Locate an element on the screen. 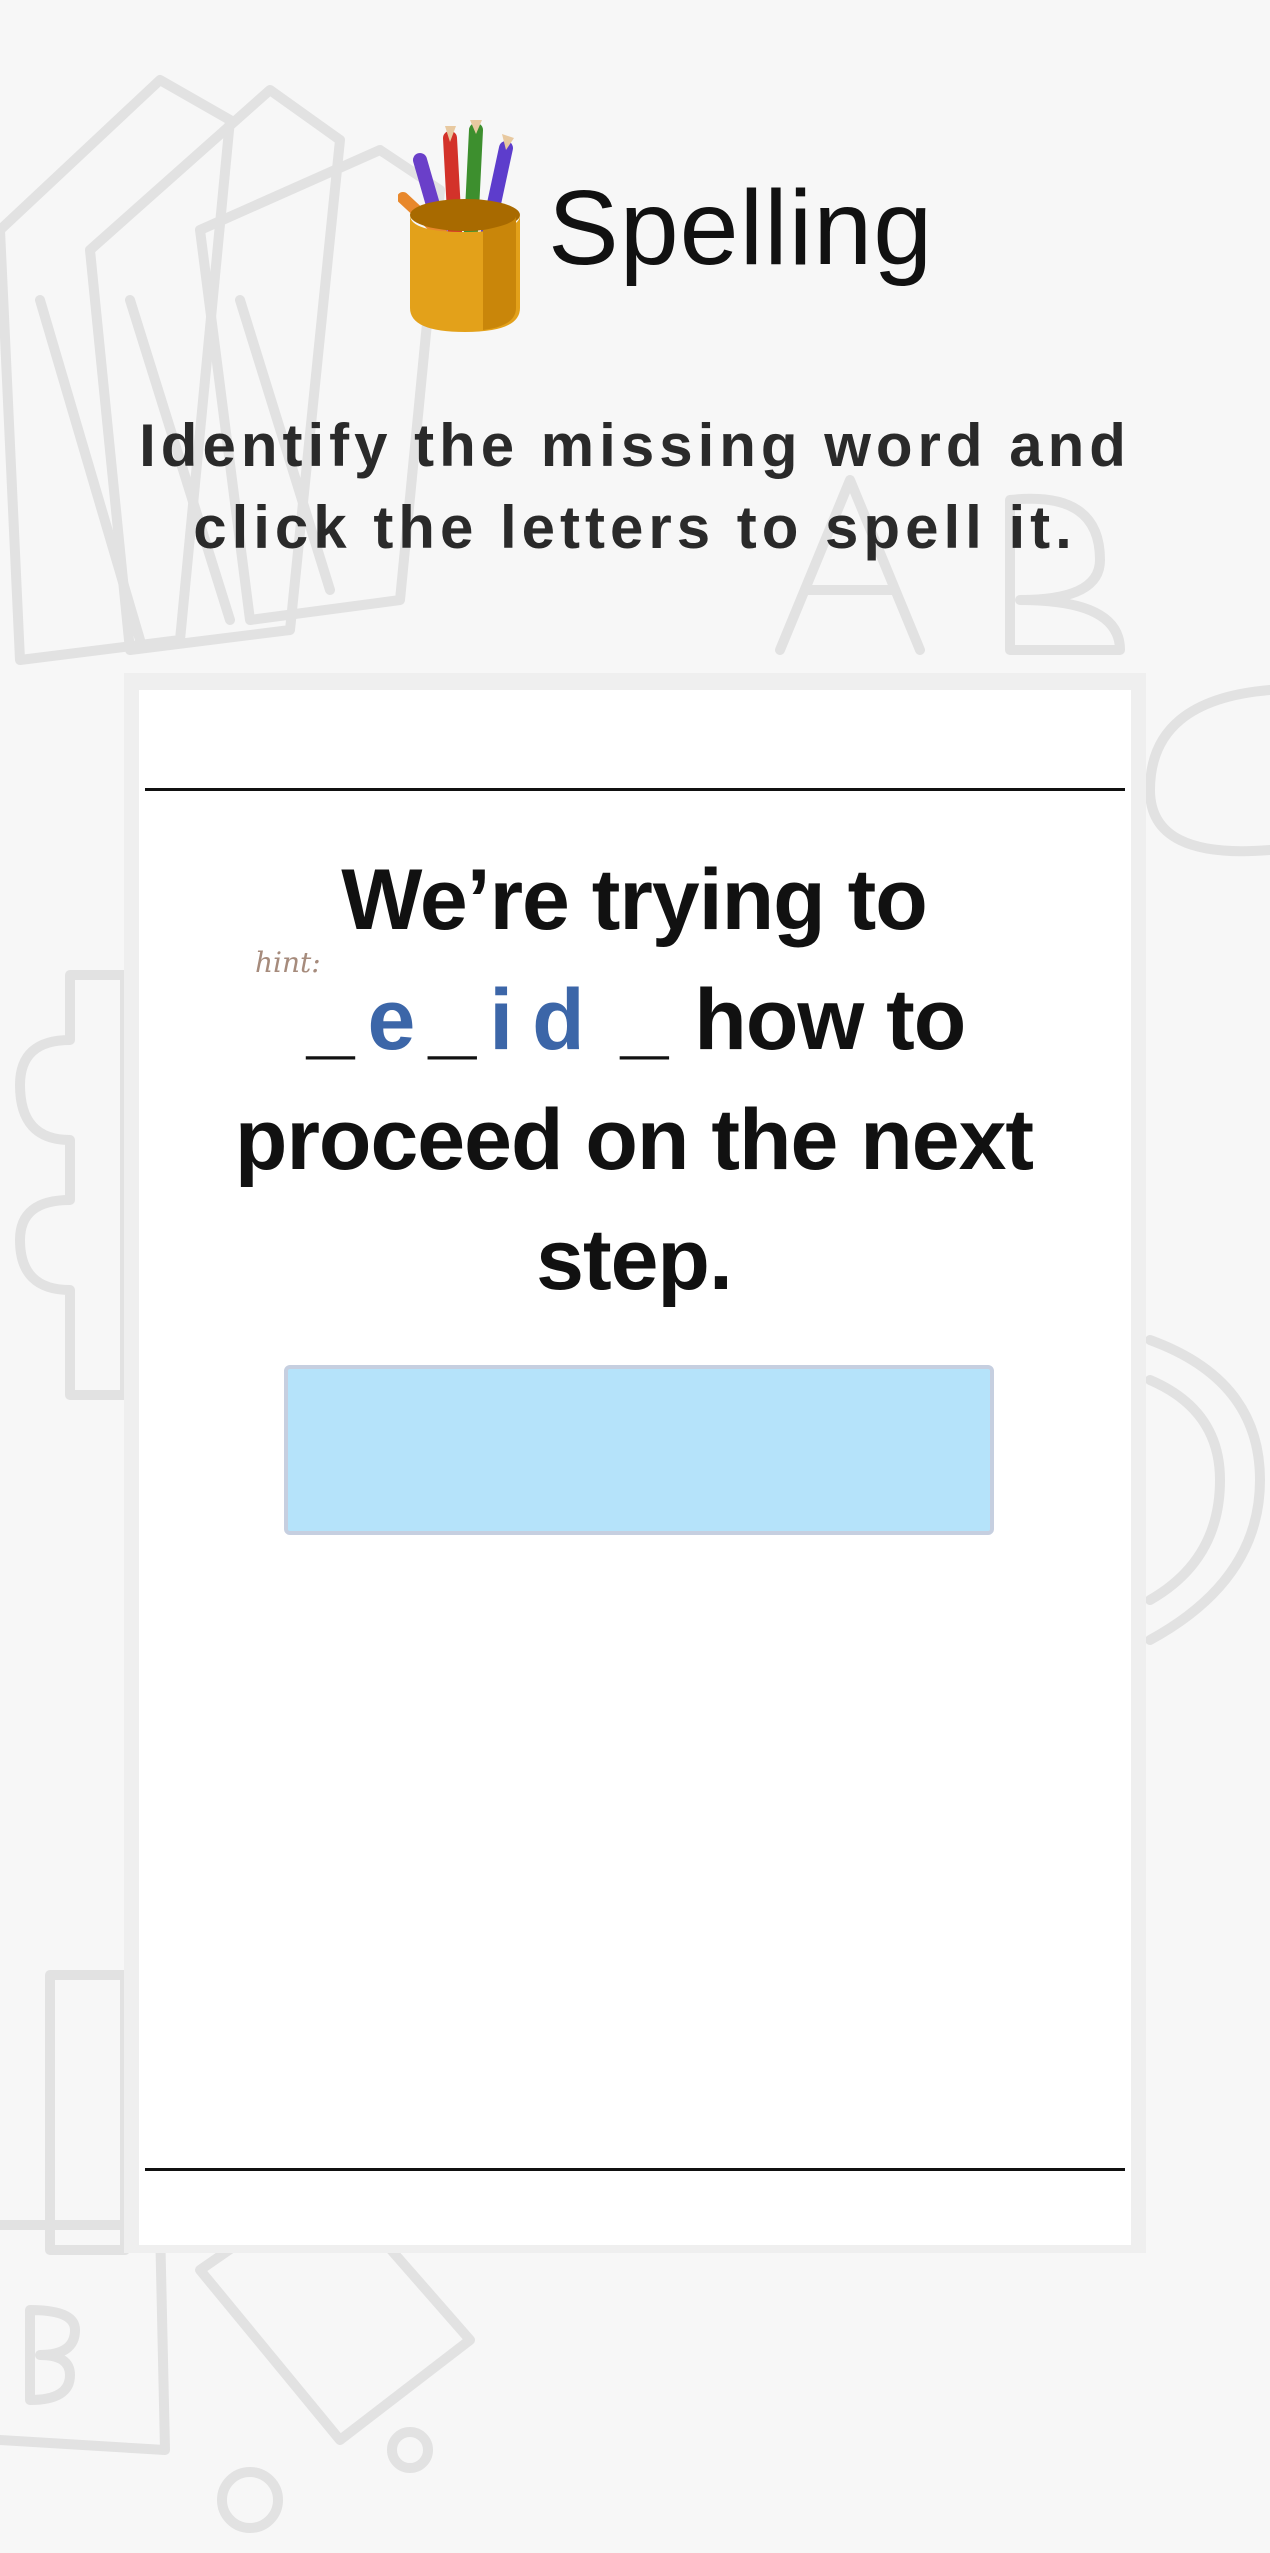  word-slot-letter: d is located at coordinates (558, 1020).